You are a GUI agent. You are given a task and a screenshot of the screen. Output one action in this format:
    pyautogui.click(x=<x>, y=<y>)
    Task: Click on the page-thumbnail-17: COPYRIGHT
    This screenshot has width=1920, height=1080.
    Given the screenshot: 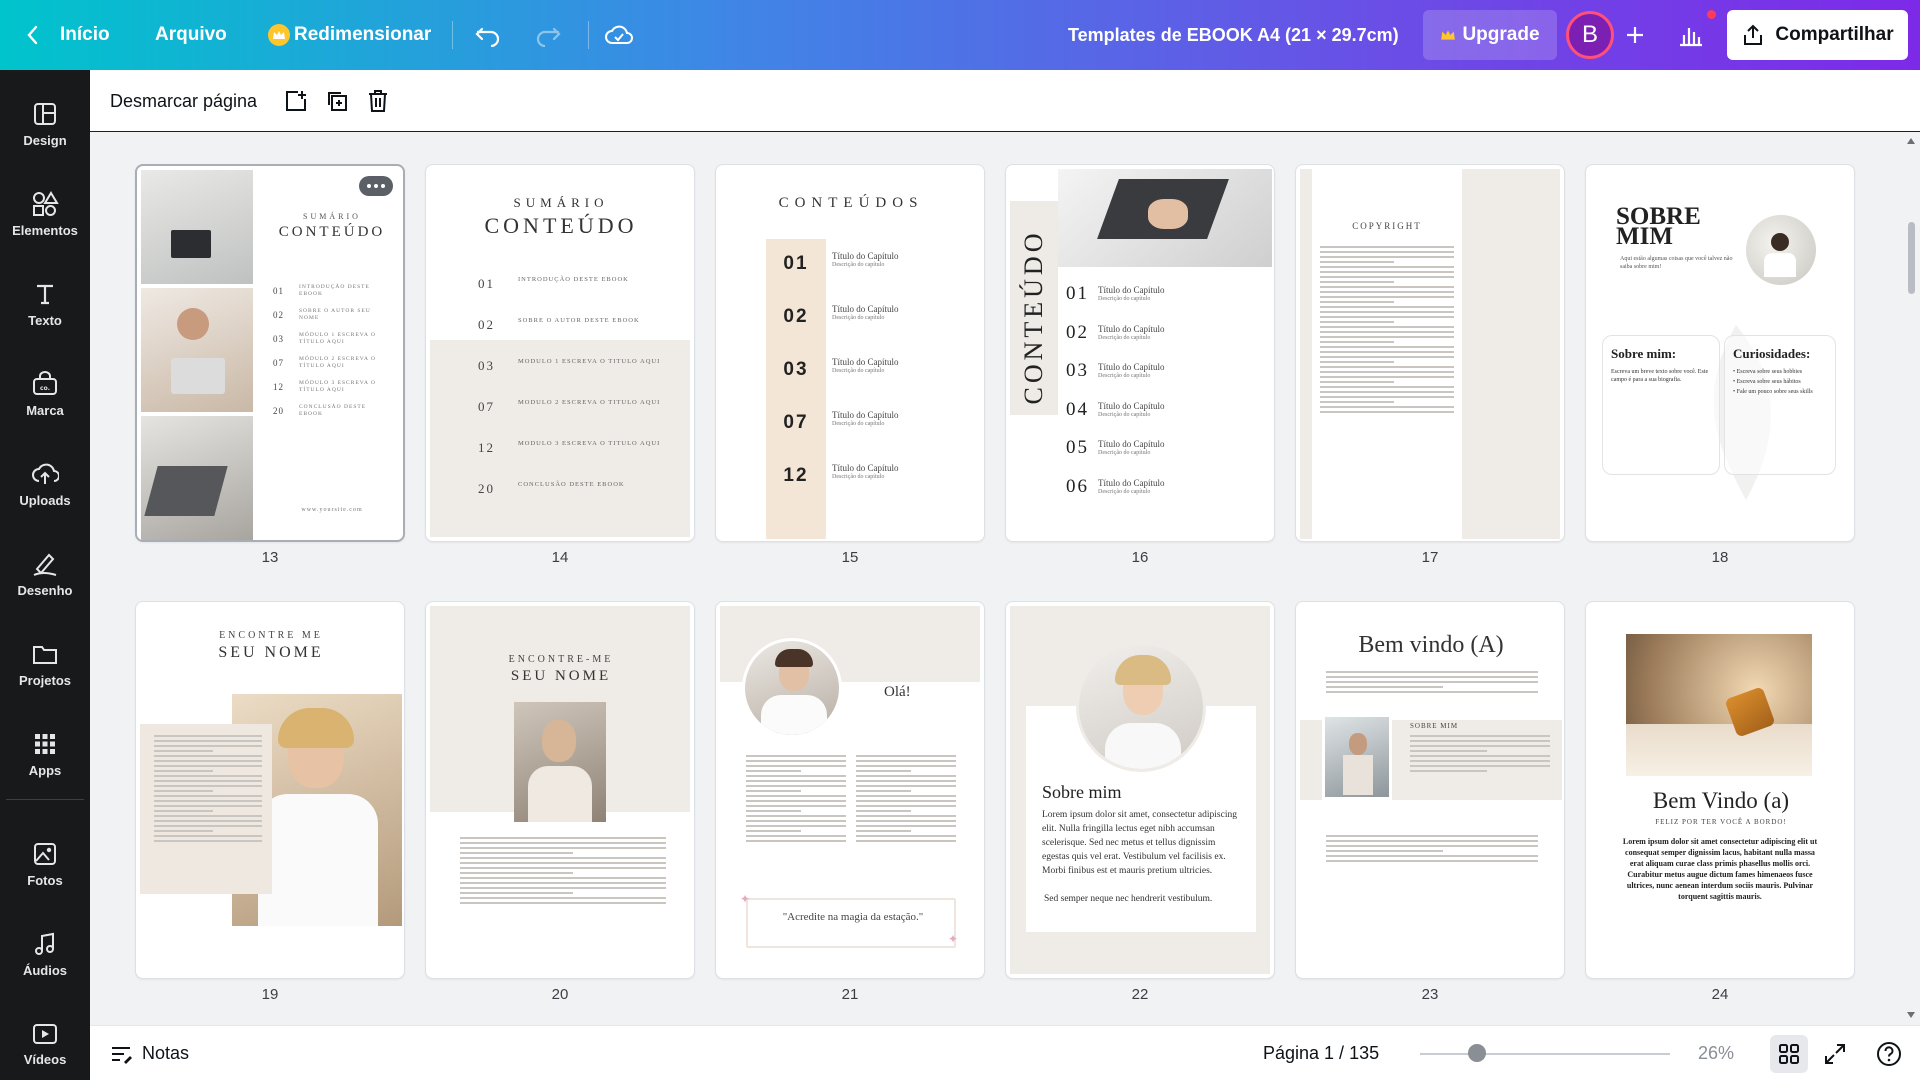 What is the action you would take?
    pyautogui.click(x=1430, y=353)
    